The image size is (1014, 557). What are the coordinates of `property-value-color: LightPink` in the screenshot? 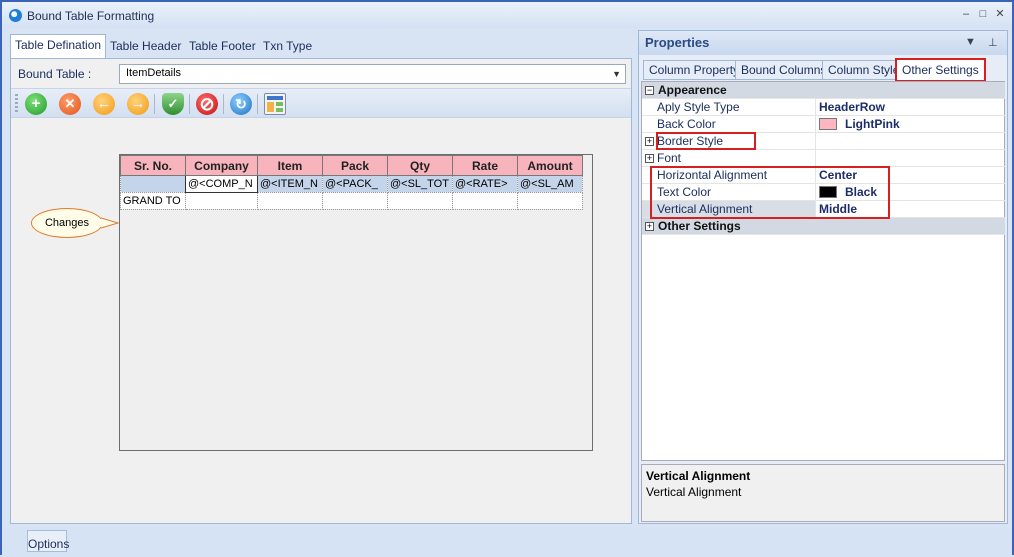 It's located at (859, 124).